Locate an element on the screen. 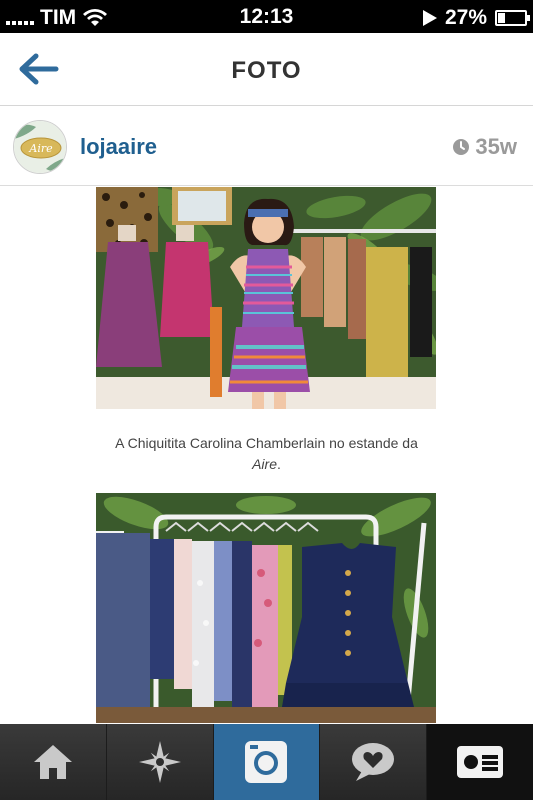 This screenshot has height=800, width=533. avatar-logo: Aire is located at coordinates (40, 147).